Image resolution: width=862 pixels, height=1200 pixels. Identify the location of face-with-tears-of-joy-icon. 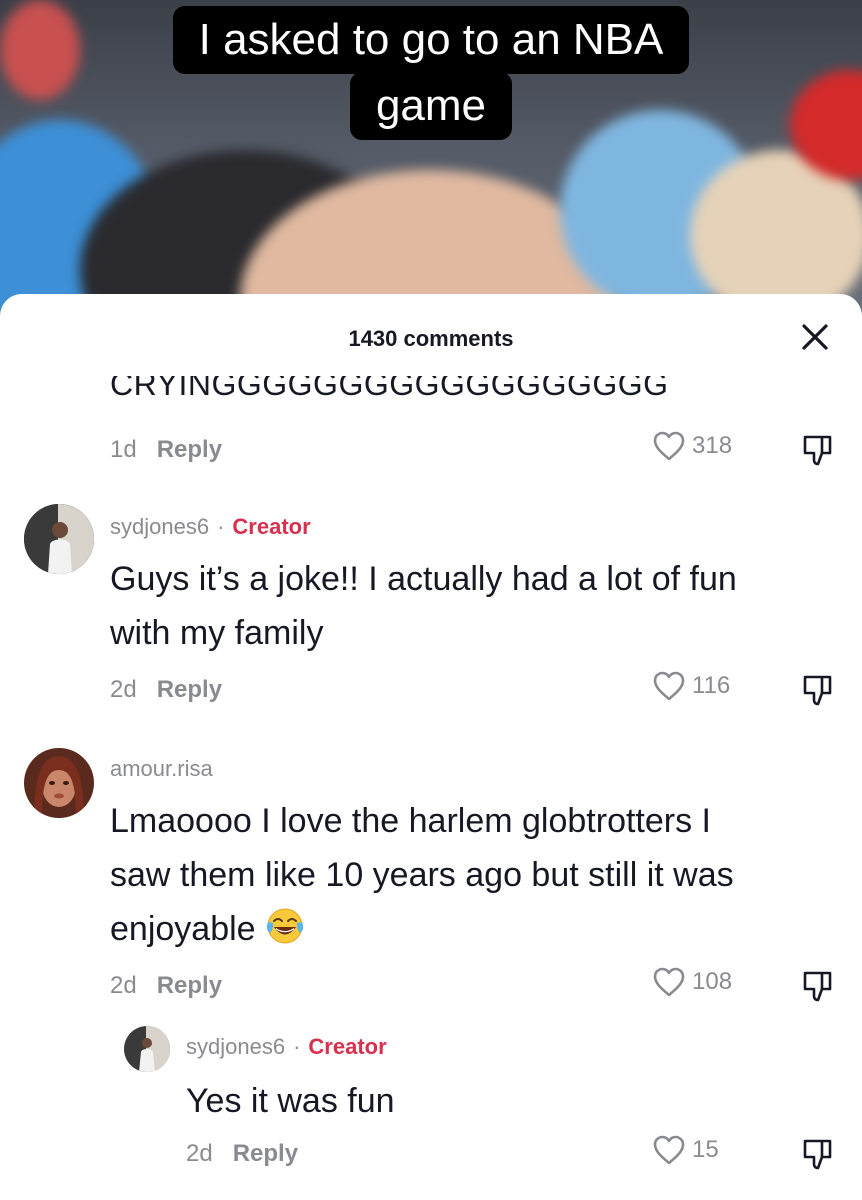
(285, 926).